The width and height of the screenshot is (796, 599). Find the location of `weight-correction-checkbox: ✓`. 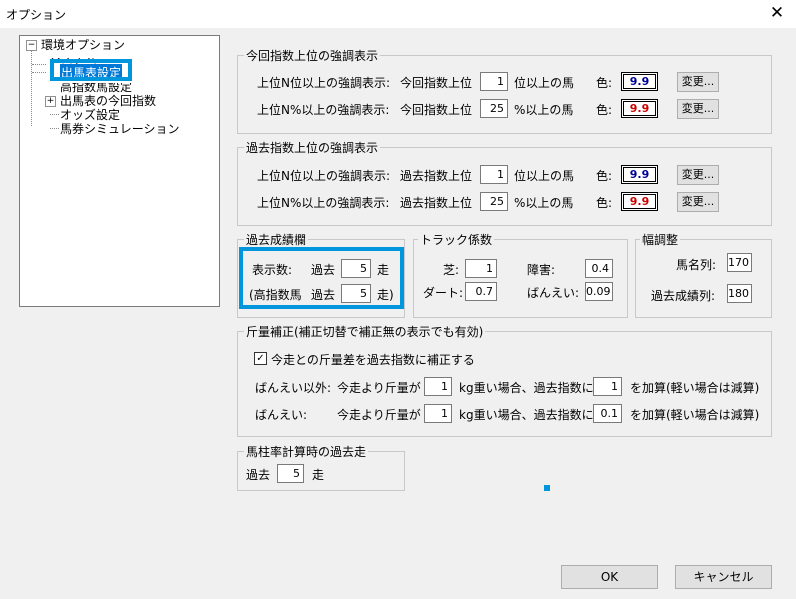

weight-correction-checkbox: ✓ is located at coordinates (260, 358).